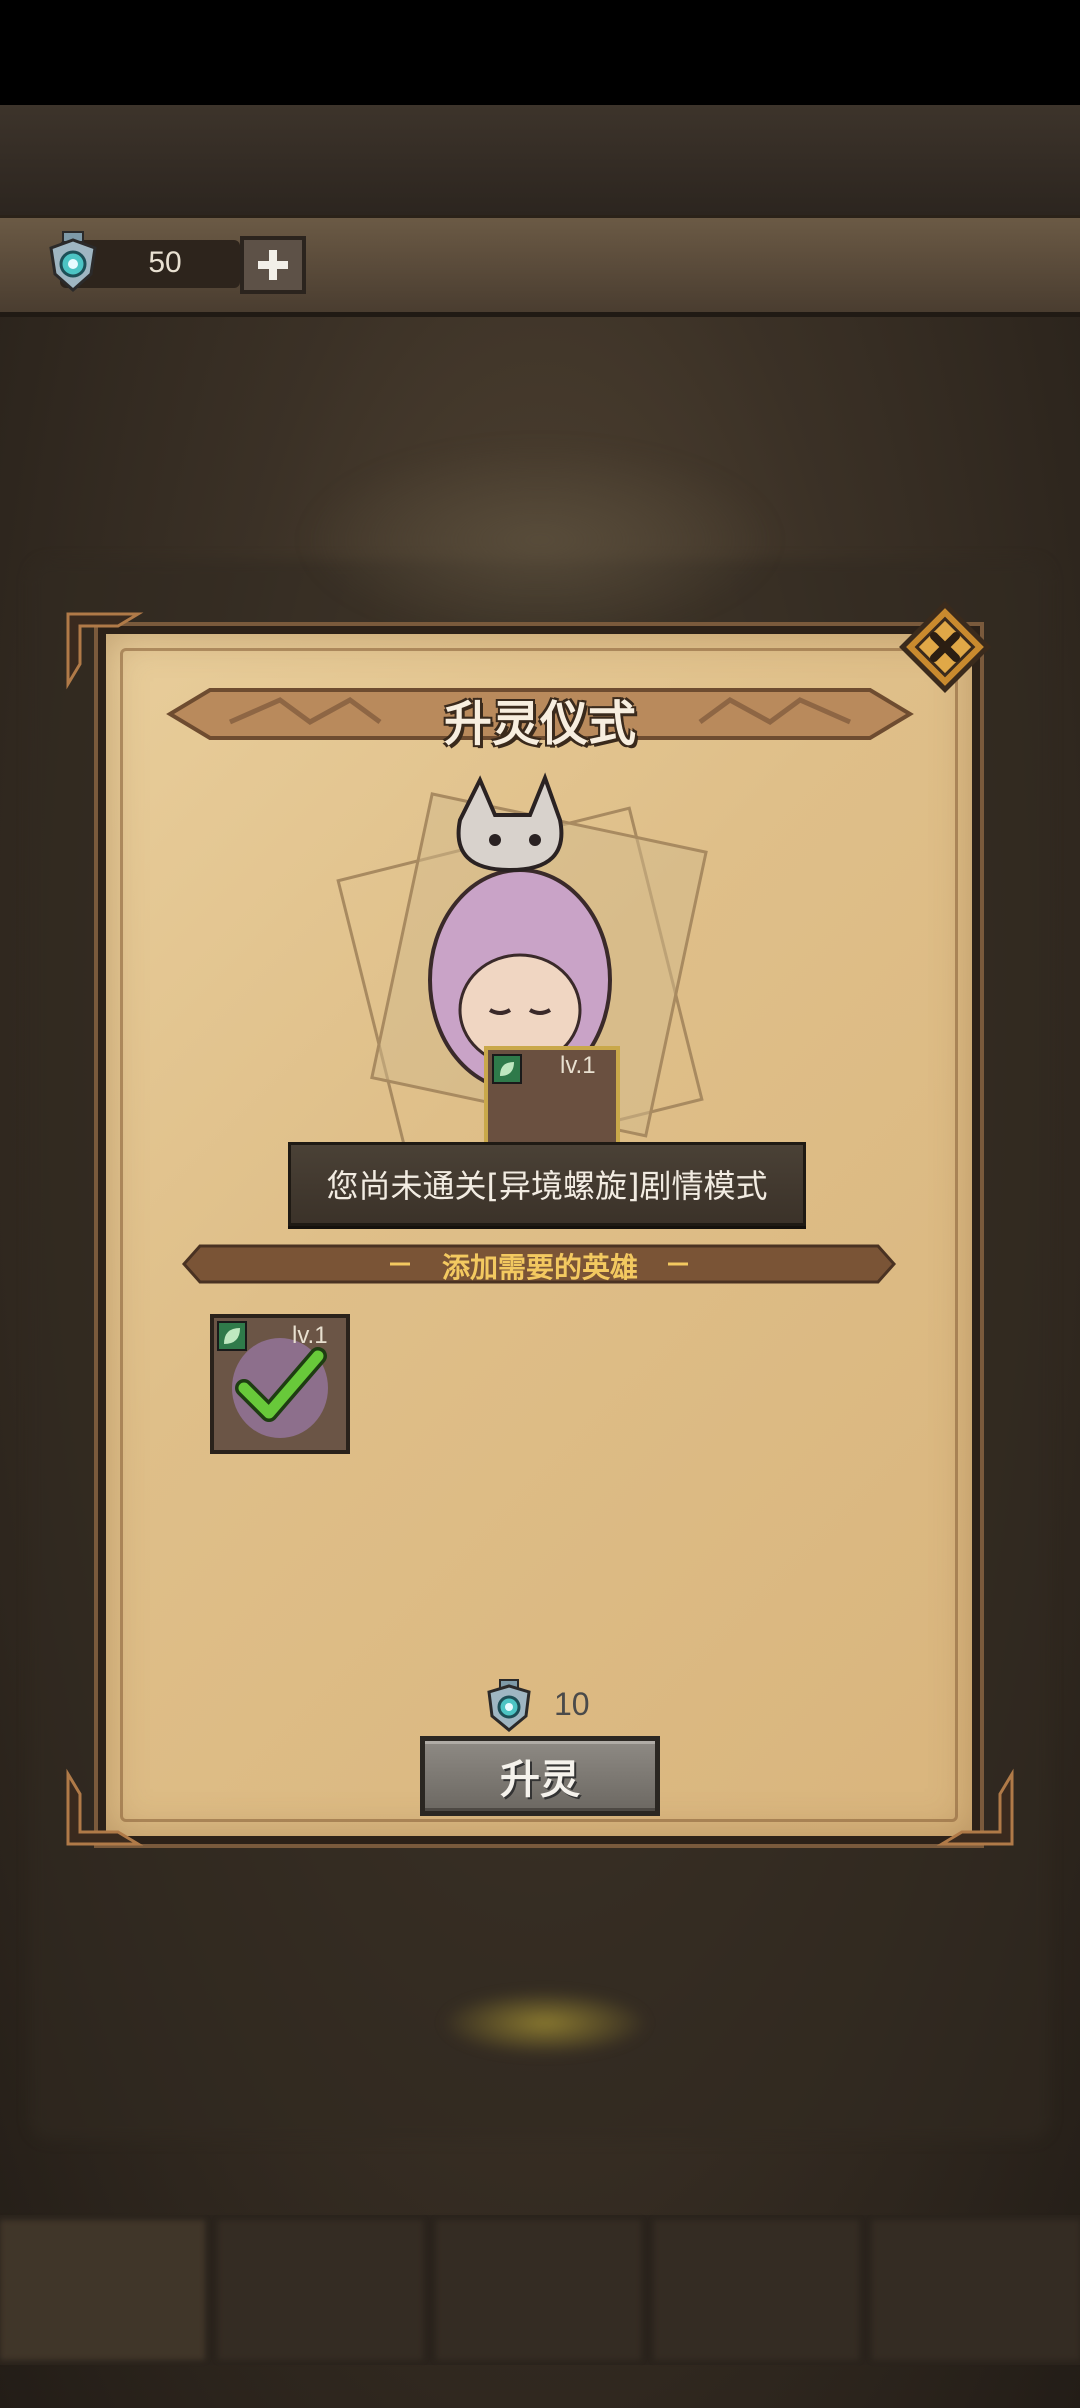  I want to click on add-currency-button, so click(273, 265).